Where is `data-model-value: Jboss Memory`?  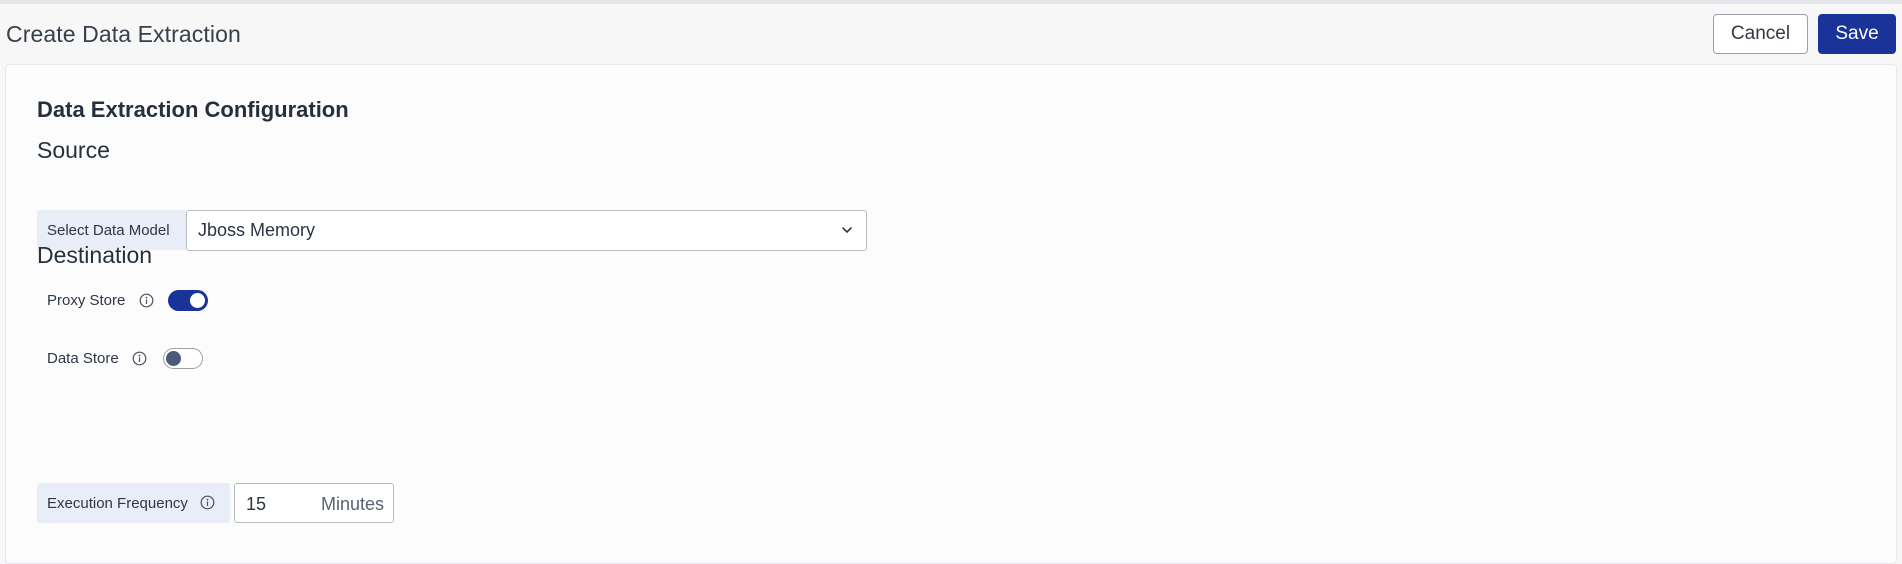
data-model-value: Jboss Memory is located at coordinates (257, 230).